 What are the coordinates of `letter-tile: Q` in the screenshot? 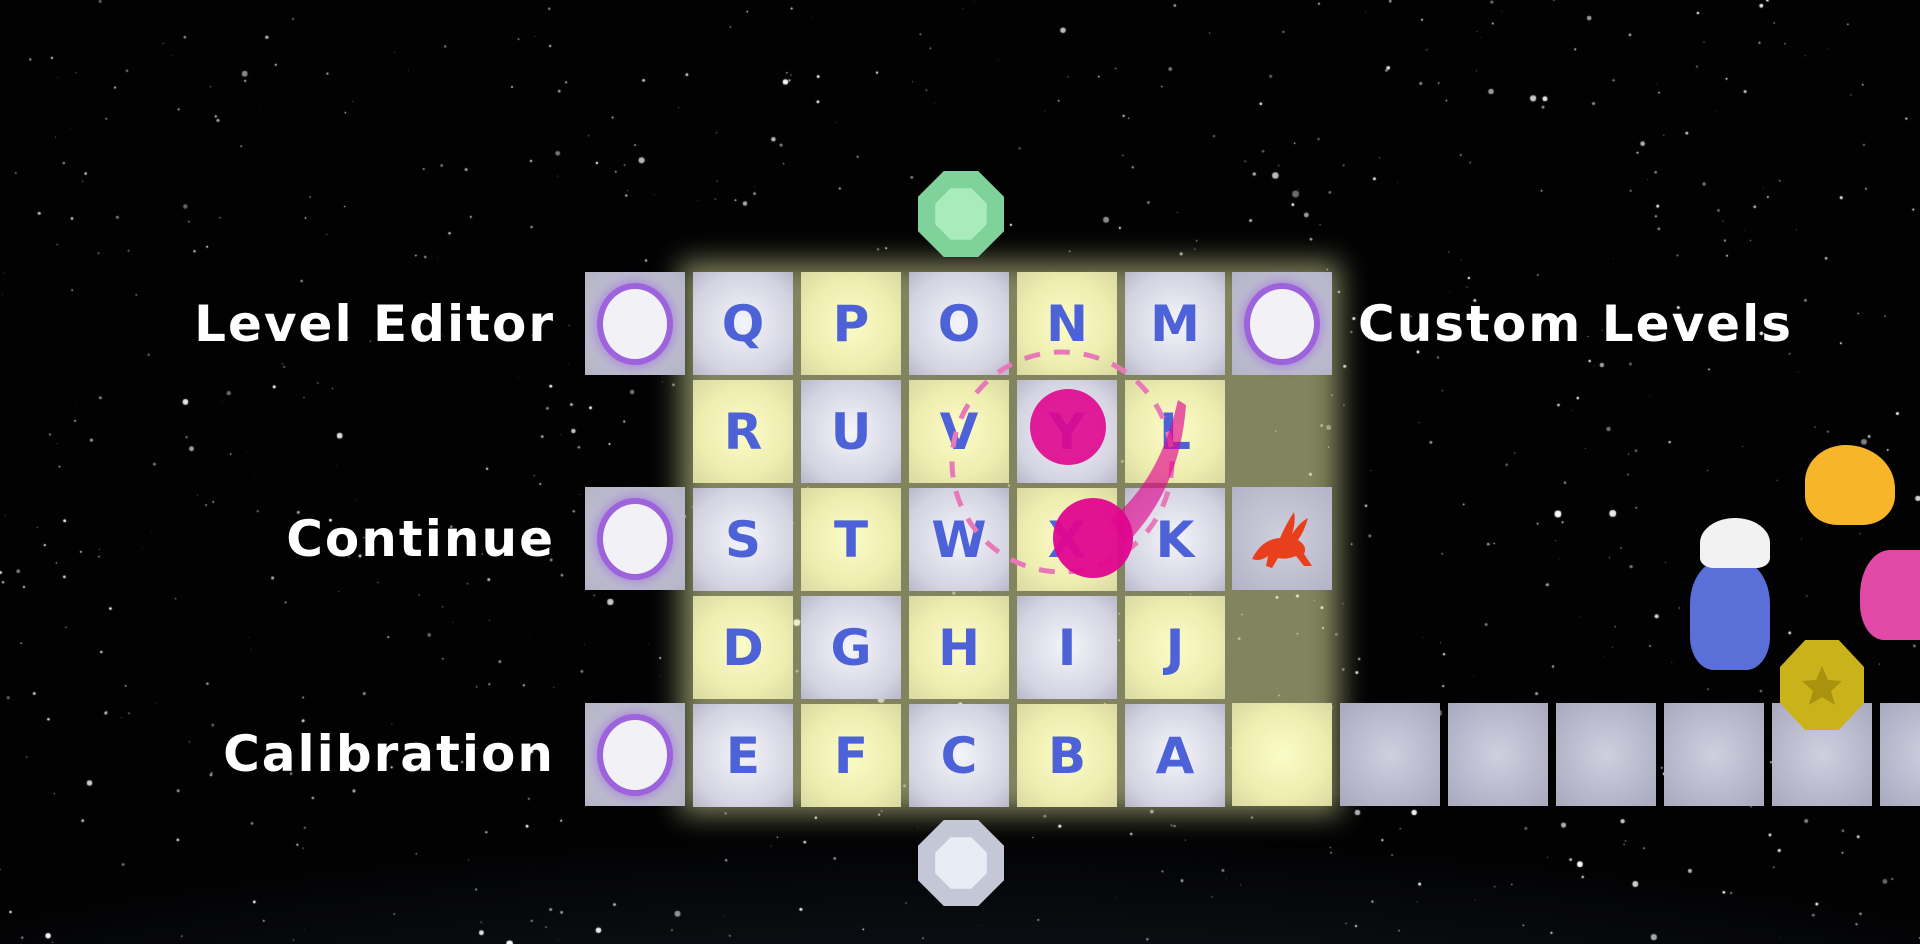 It's located at (743, 323).